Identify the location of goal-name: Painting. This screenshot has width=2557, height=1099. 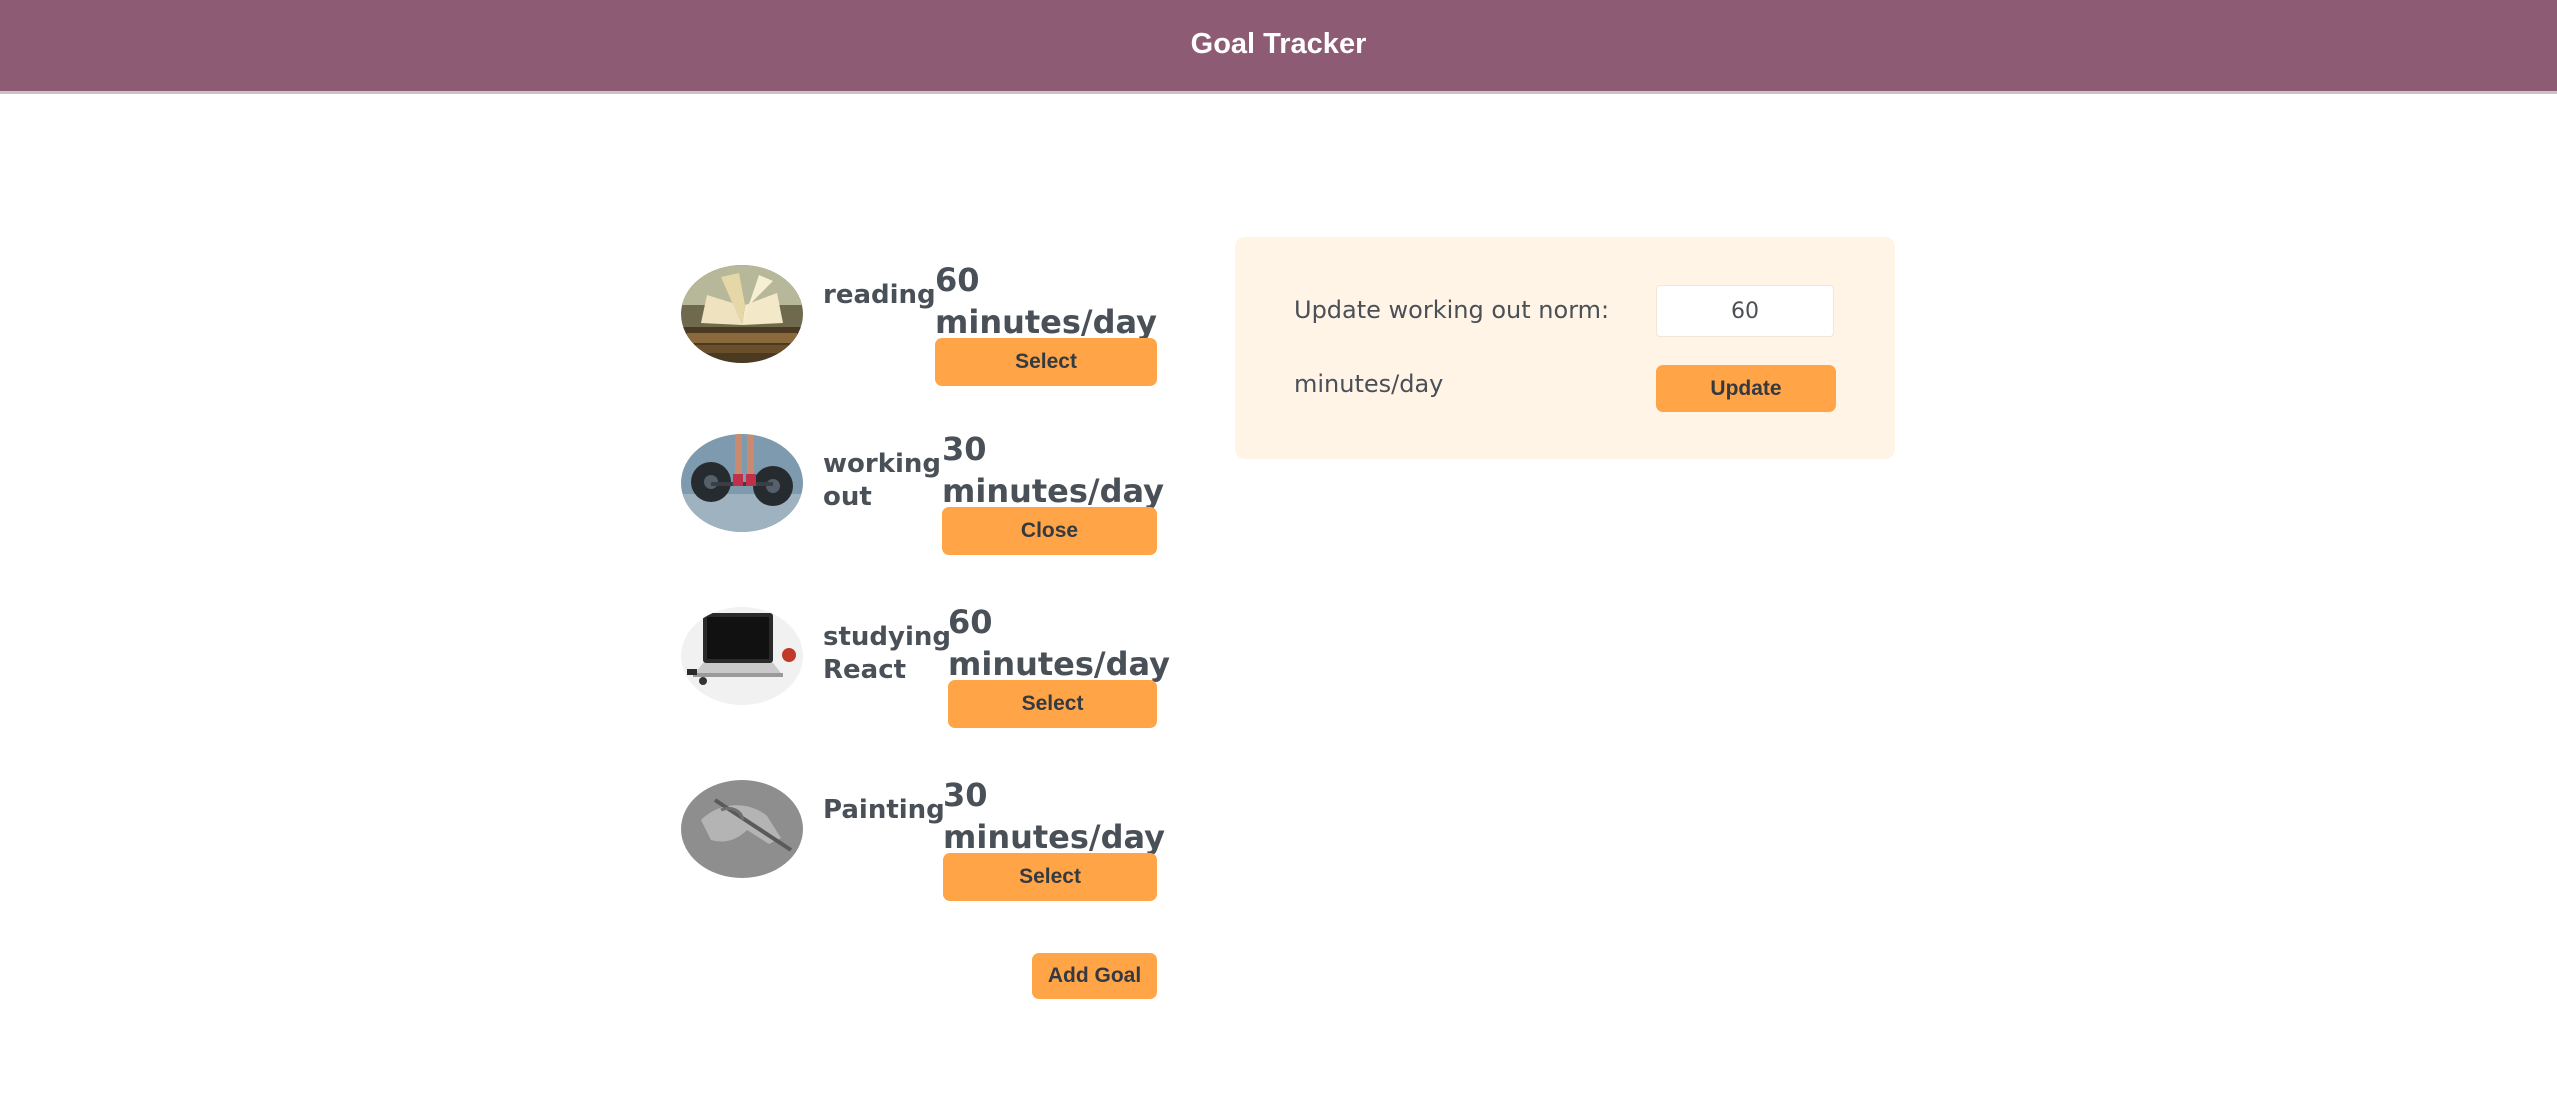
(884, 810).